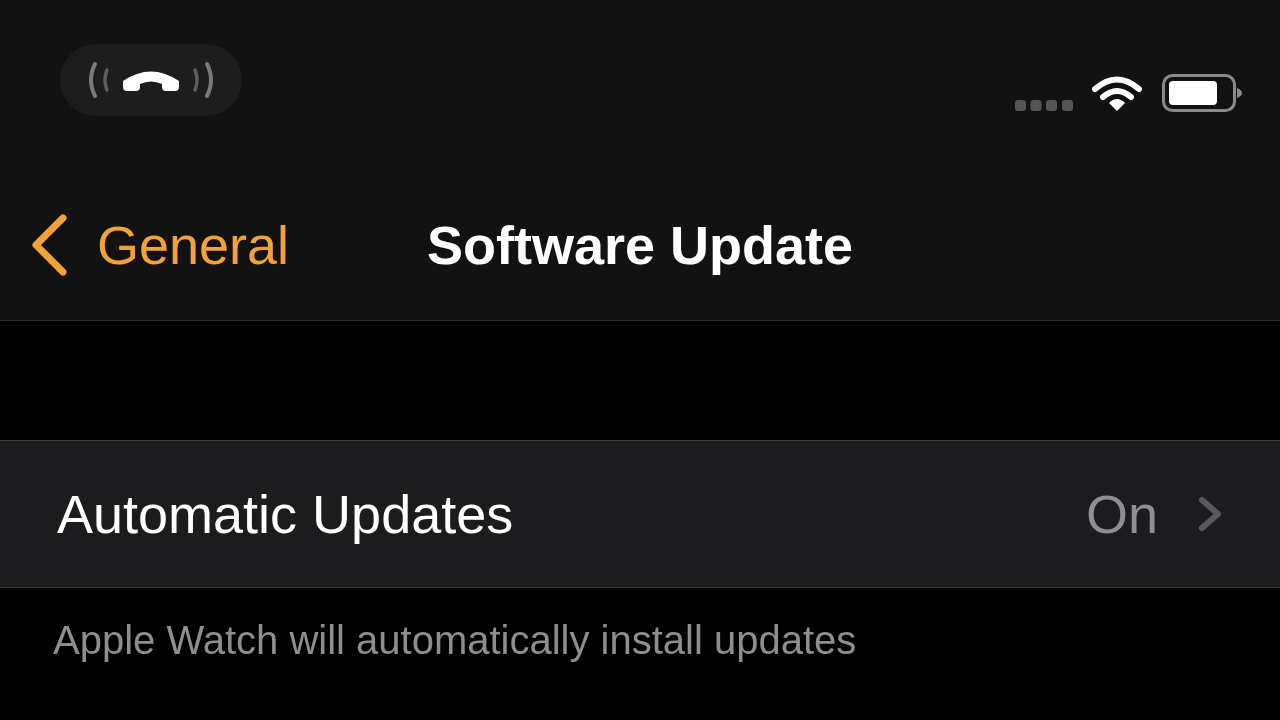 Image resolution: width=1280 pixels, height=720 pixels. What do you see at coordinates (1121, 514) in the screenshot?
I see `setting-value: On` at bounding box center [1121, 514].